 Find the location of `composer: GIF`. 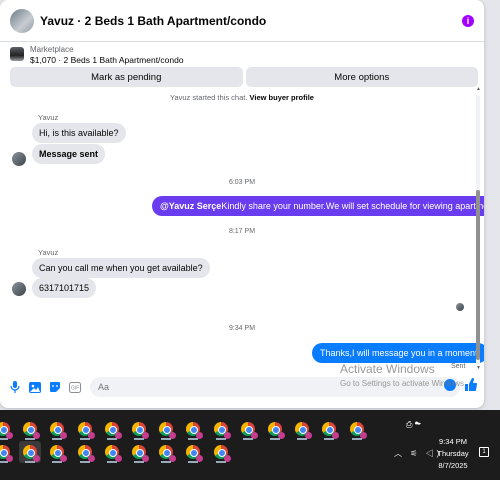

composer: GIF is located at coordinates (242, 387).